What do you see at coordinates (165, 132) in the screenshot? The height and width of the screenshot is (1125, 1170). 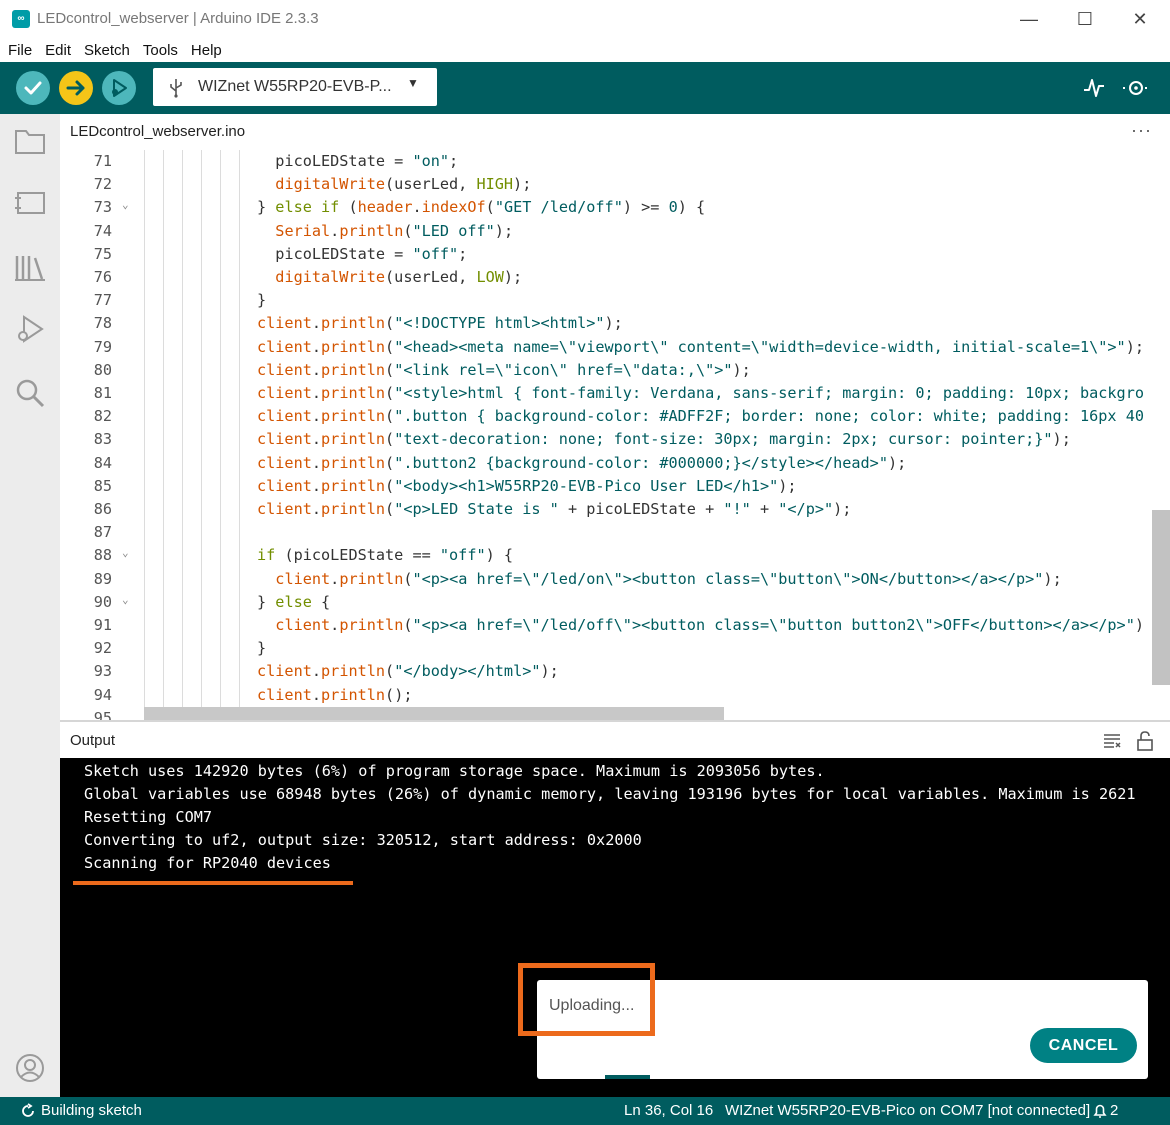 I see `tab-ledcontrol-webserver: LEDcontrol_webserver.ino` at bounding box center [165, 132].